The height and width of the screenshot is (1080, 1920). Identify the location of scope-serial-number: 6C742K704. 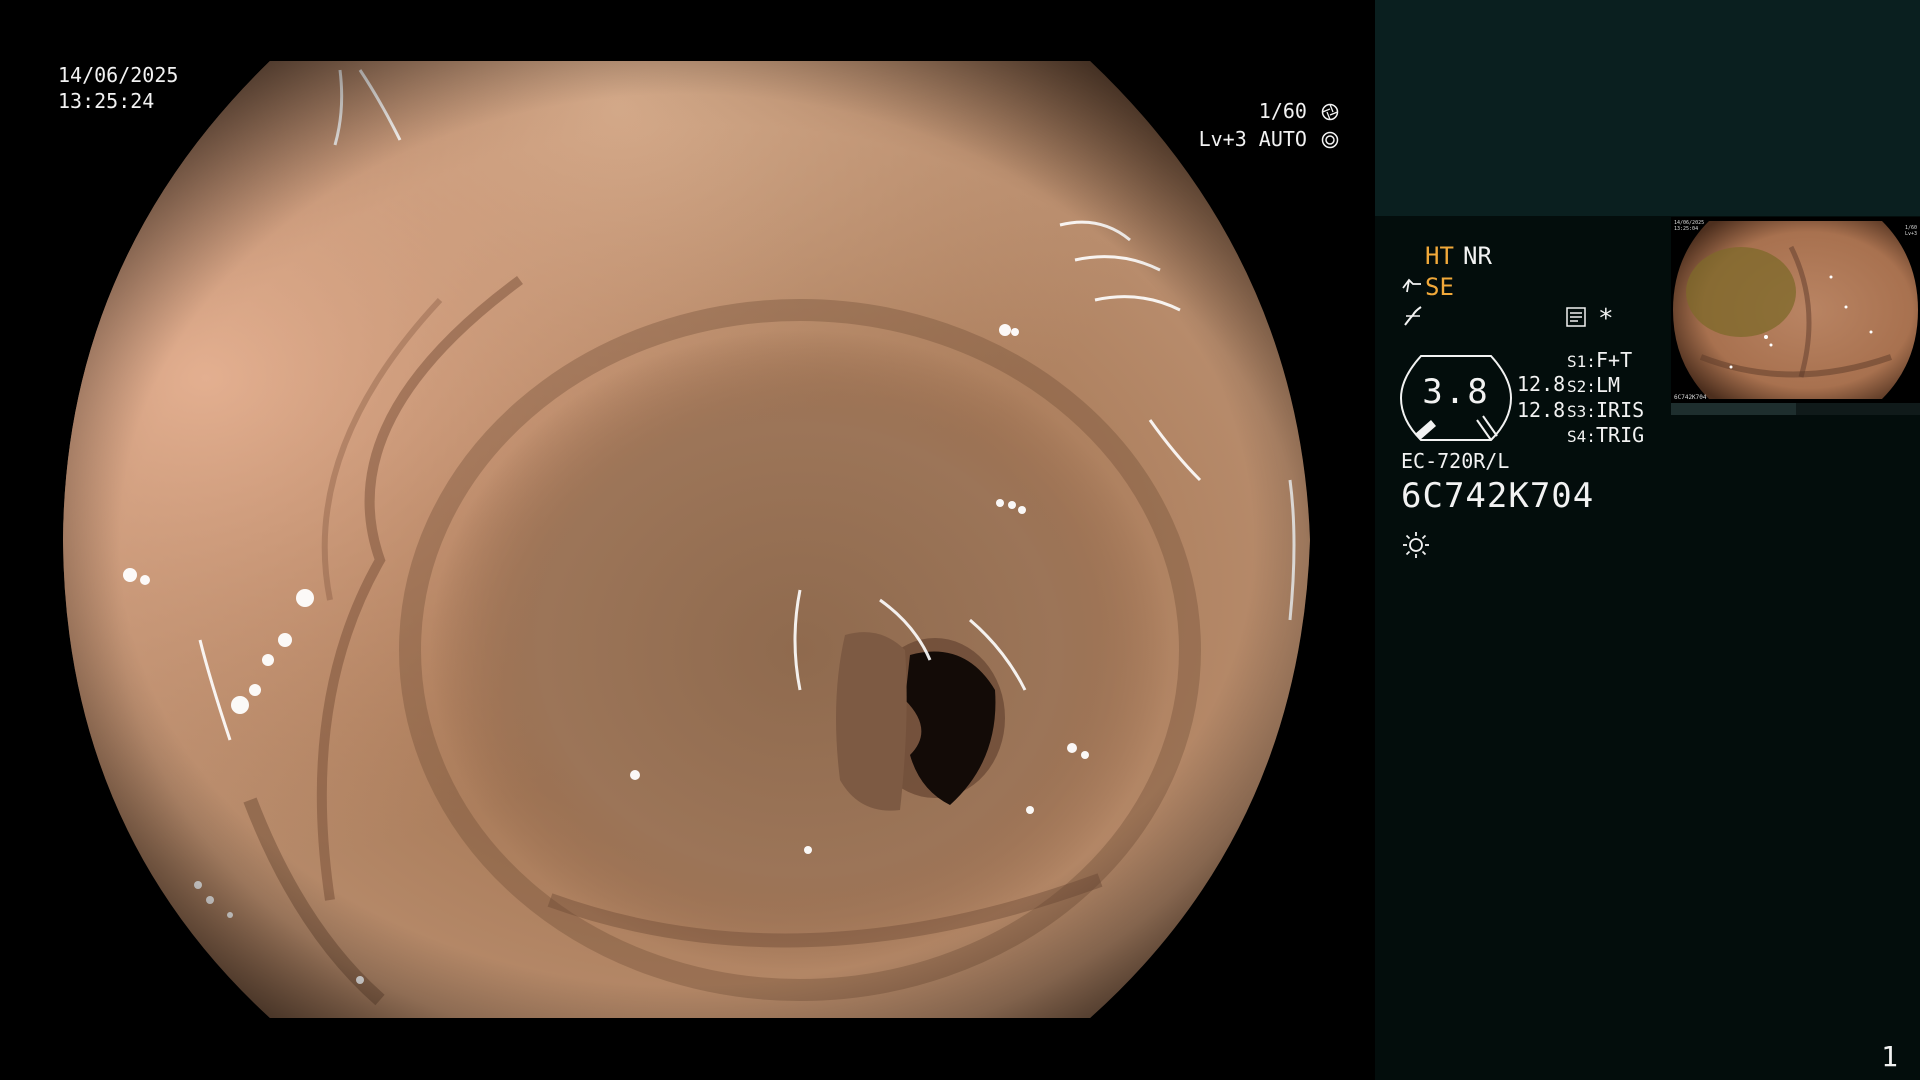
(1498, 496).